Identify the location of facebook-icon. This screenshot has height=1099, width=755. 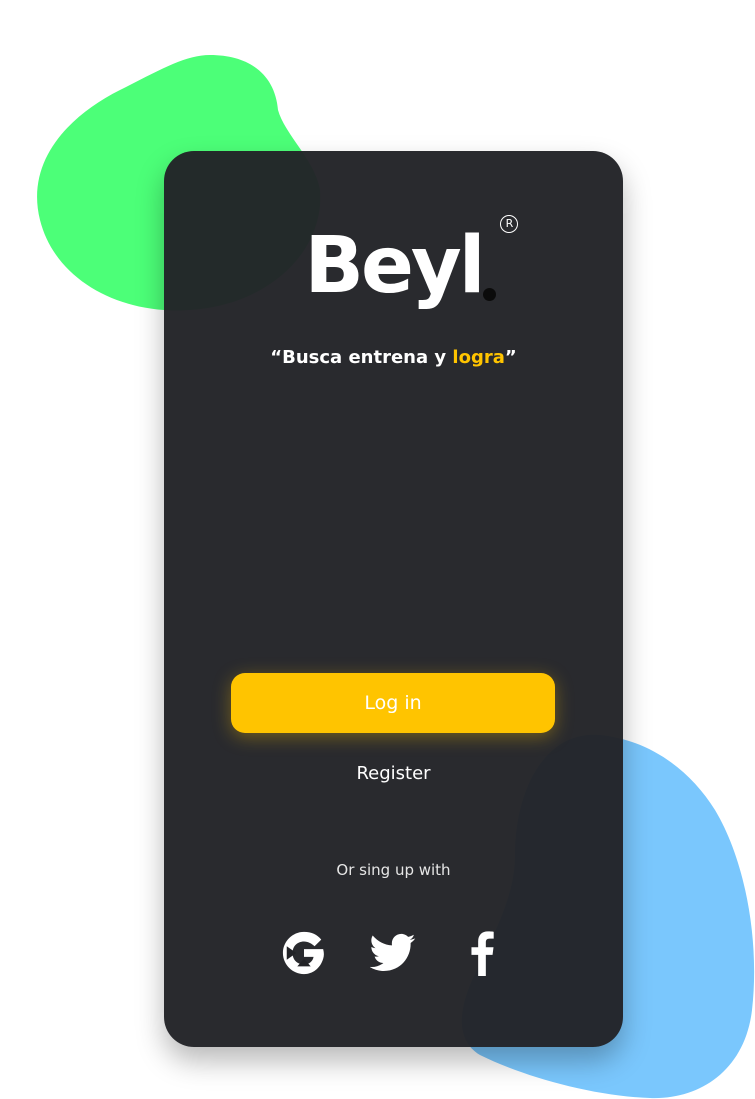
(482, 953).